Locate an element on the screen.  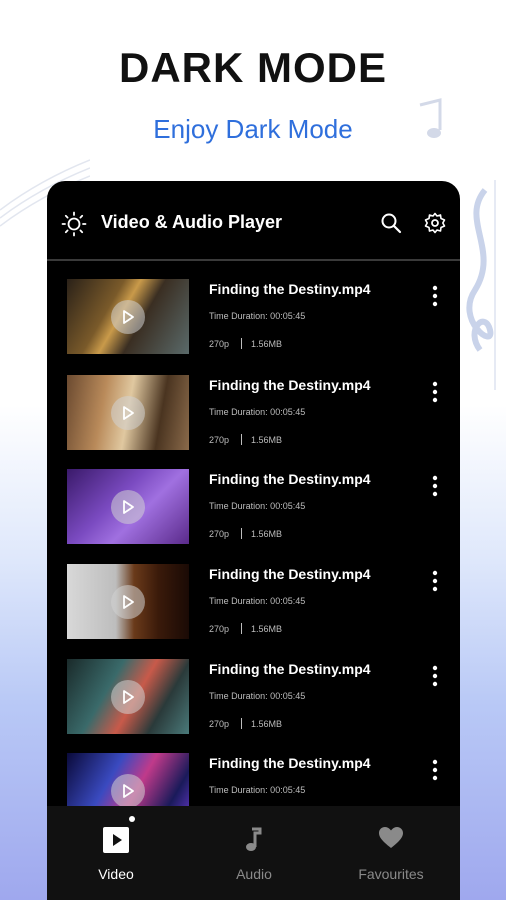
gear-icon is located at coordinates (435, 223).